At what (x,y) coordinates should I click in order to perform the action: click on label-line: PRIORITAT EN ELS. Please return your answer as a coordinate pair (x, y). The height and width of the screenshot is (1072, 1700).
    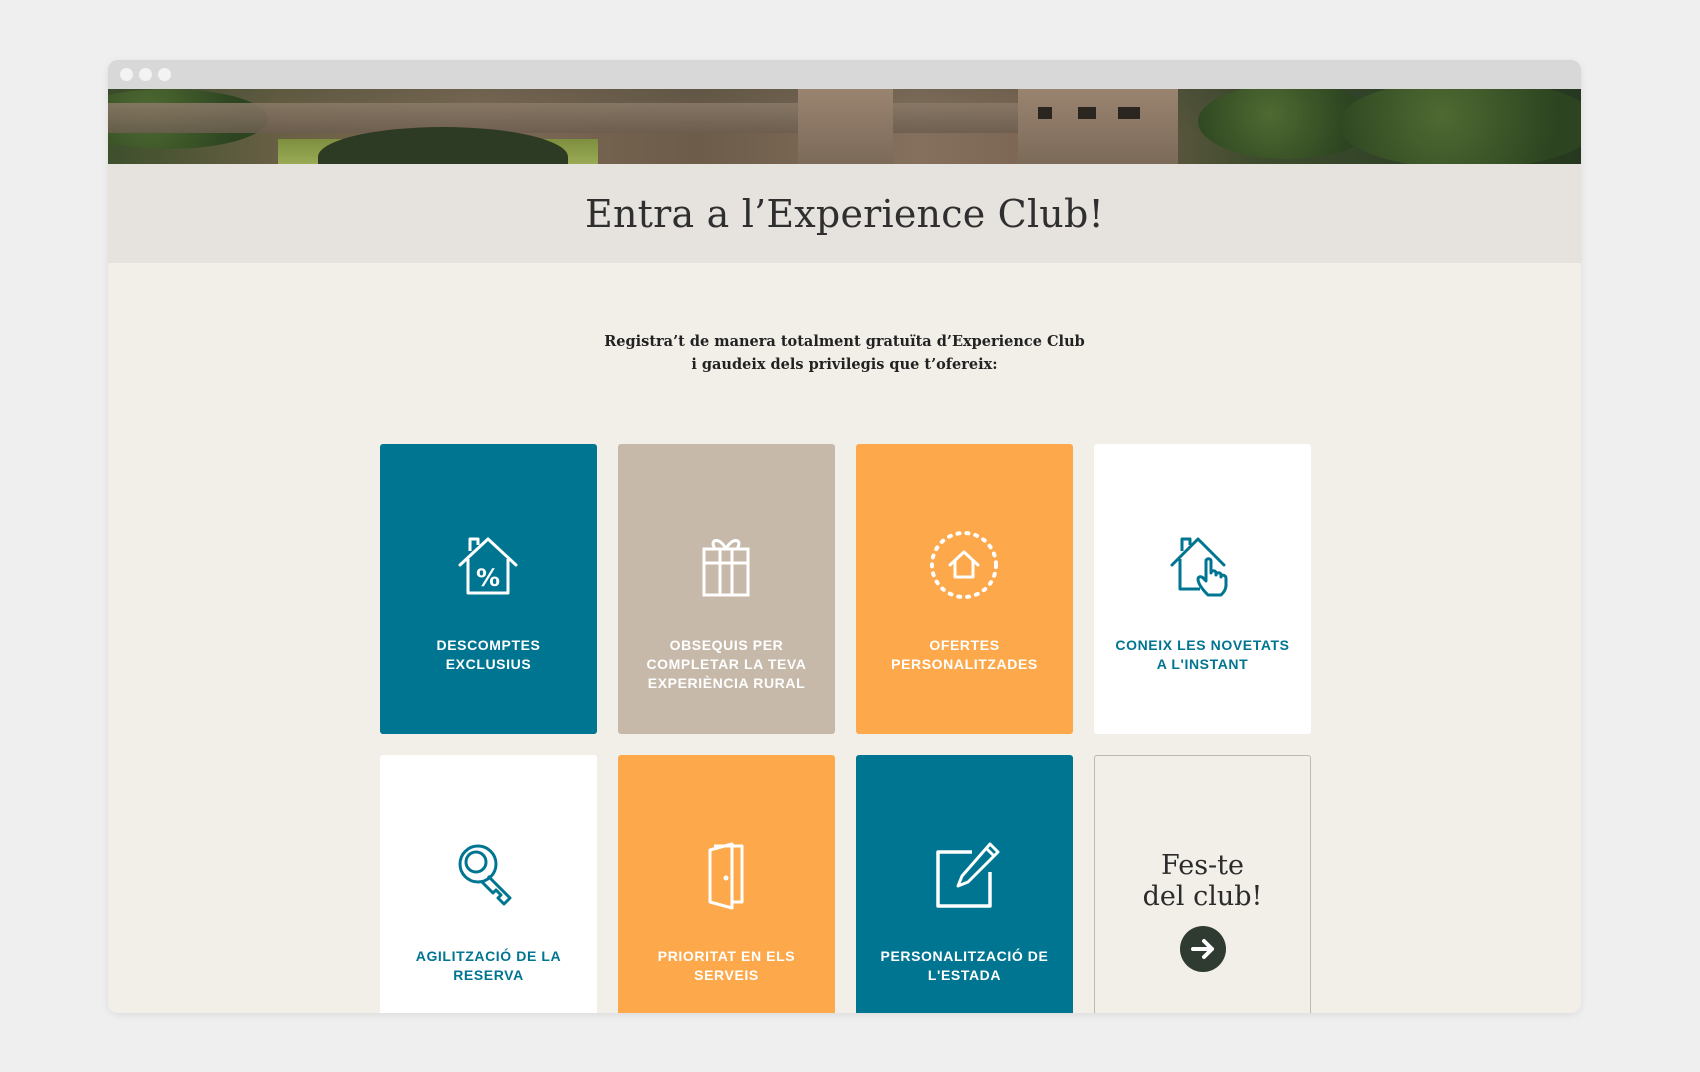
    Looking at the image, I should click on (726, 956).